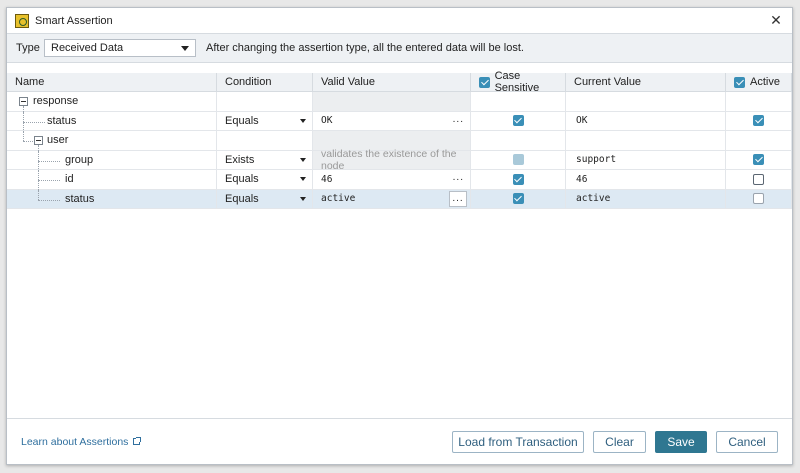 The width and height of the screenshot is (800, 473). I want to click on header-current-value: Current Value, so click(646, 82).